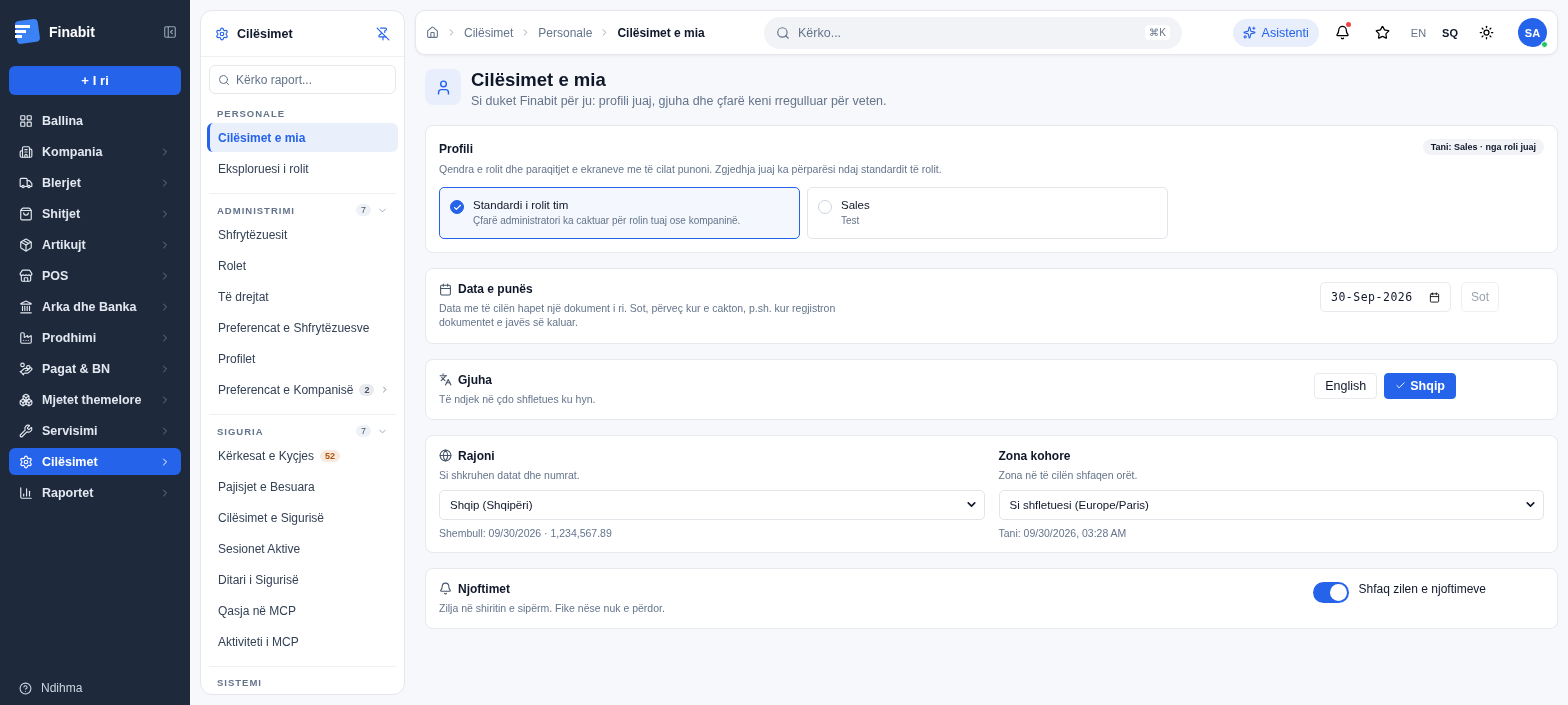 Image resolution: width=1568 pixels, height=705 pixels. What do you see at coordinates (302, 296) in the screenshot?
I see `menu-item: Të drejtat` at bounding box center [302, 296].